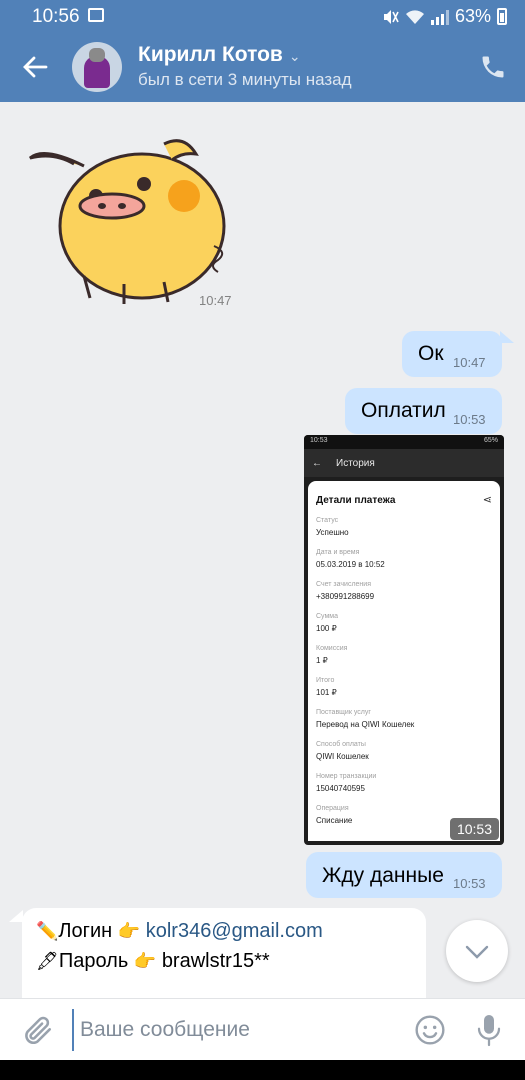  What do you see at coordinates (327, 616) in the screenshot?
I see `detail-label: Сумма` at bounding box center [327, 616].